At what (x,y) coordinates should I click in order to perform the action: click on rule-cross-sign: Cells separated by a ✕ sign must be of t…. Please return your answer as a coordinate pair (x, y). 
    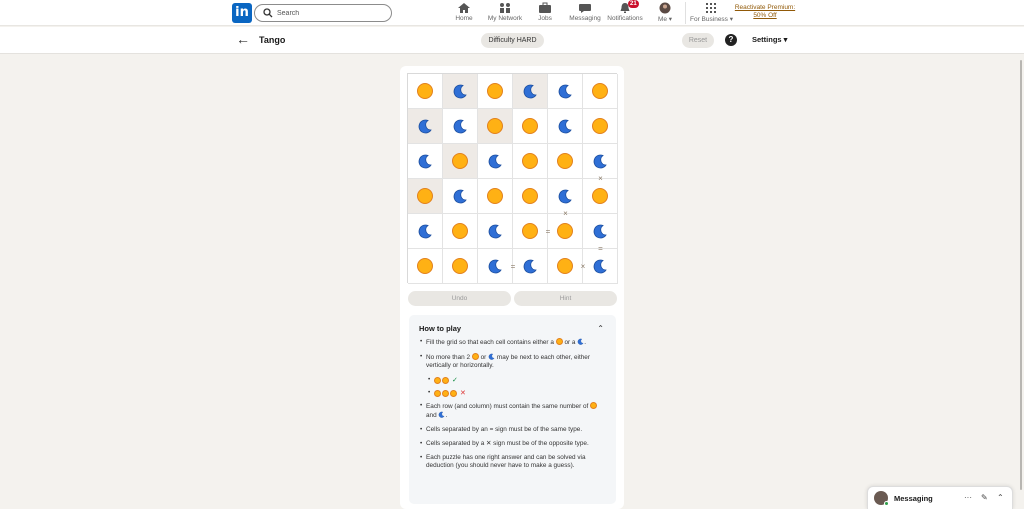
    Looking at the image, I should click on (514, 444).